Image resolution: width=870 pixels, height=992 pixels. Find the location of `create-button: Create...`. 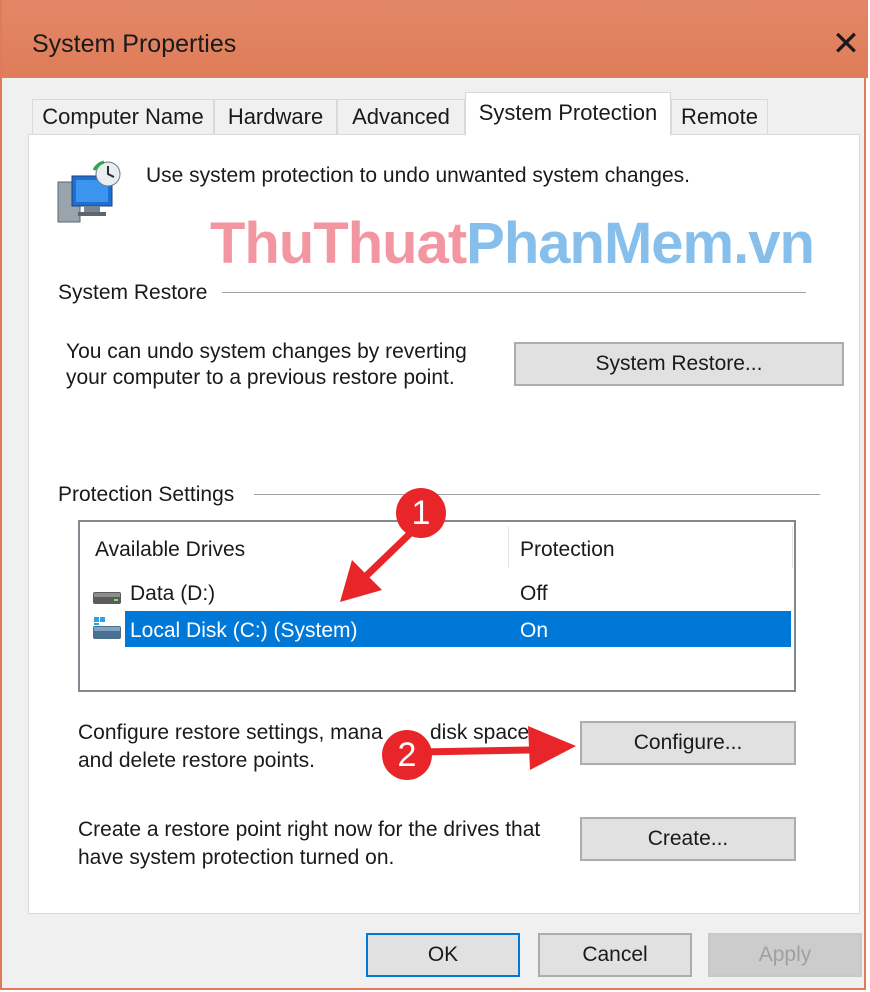

create-button: Create... is located at coordinates (688, 839).